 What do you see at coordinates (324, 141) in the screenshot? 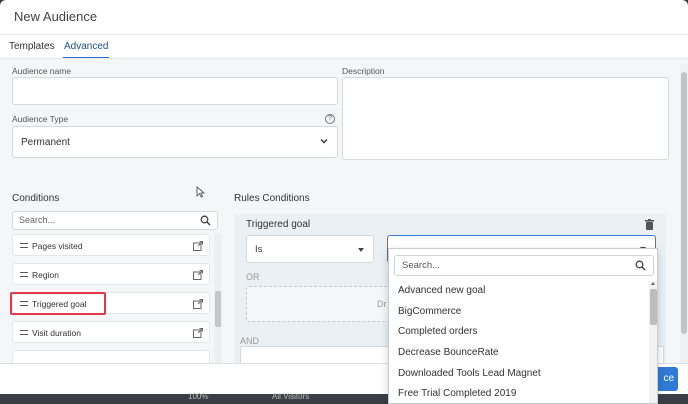
I see `chevron-down-icon` at bounding box center [324, 141].